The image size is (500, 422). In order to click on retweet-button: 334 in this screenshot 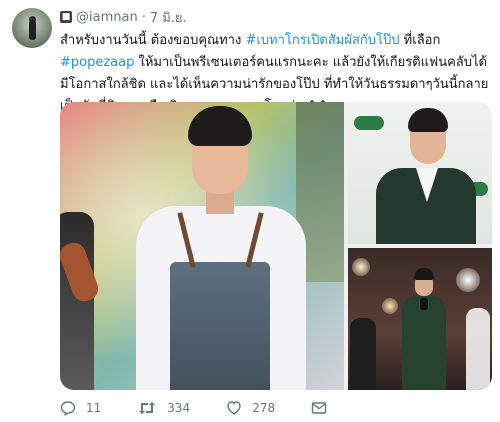, I will do `click(163, 408)`.